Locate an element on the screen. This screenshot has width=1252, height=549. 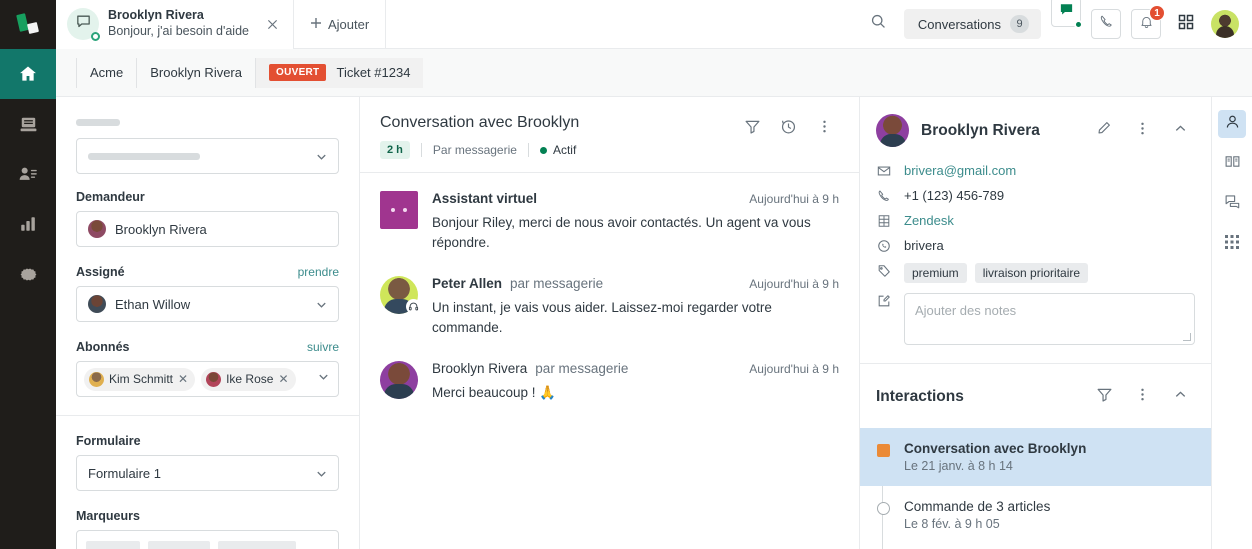
assignee-take-link: prendre is located at coordinates (318, 272).